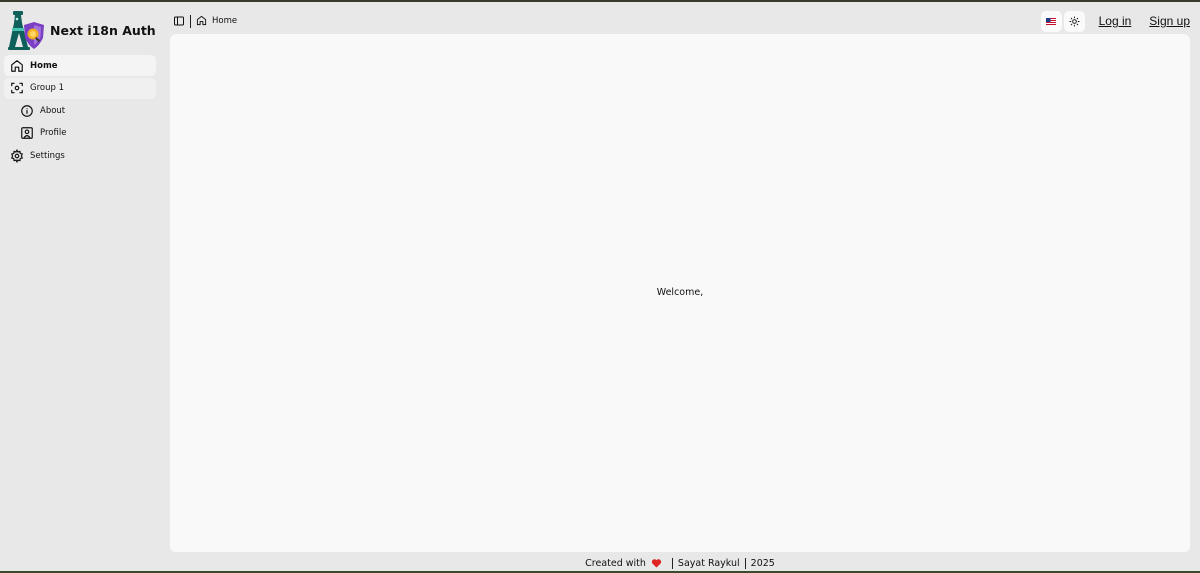  Describe the element at coordinates (80, 155) in the screenshot. I see `sidebar-item-settings: Settings` at that location.